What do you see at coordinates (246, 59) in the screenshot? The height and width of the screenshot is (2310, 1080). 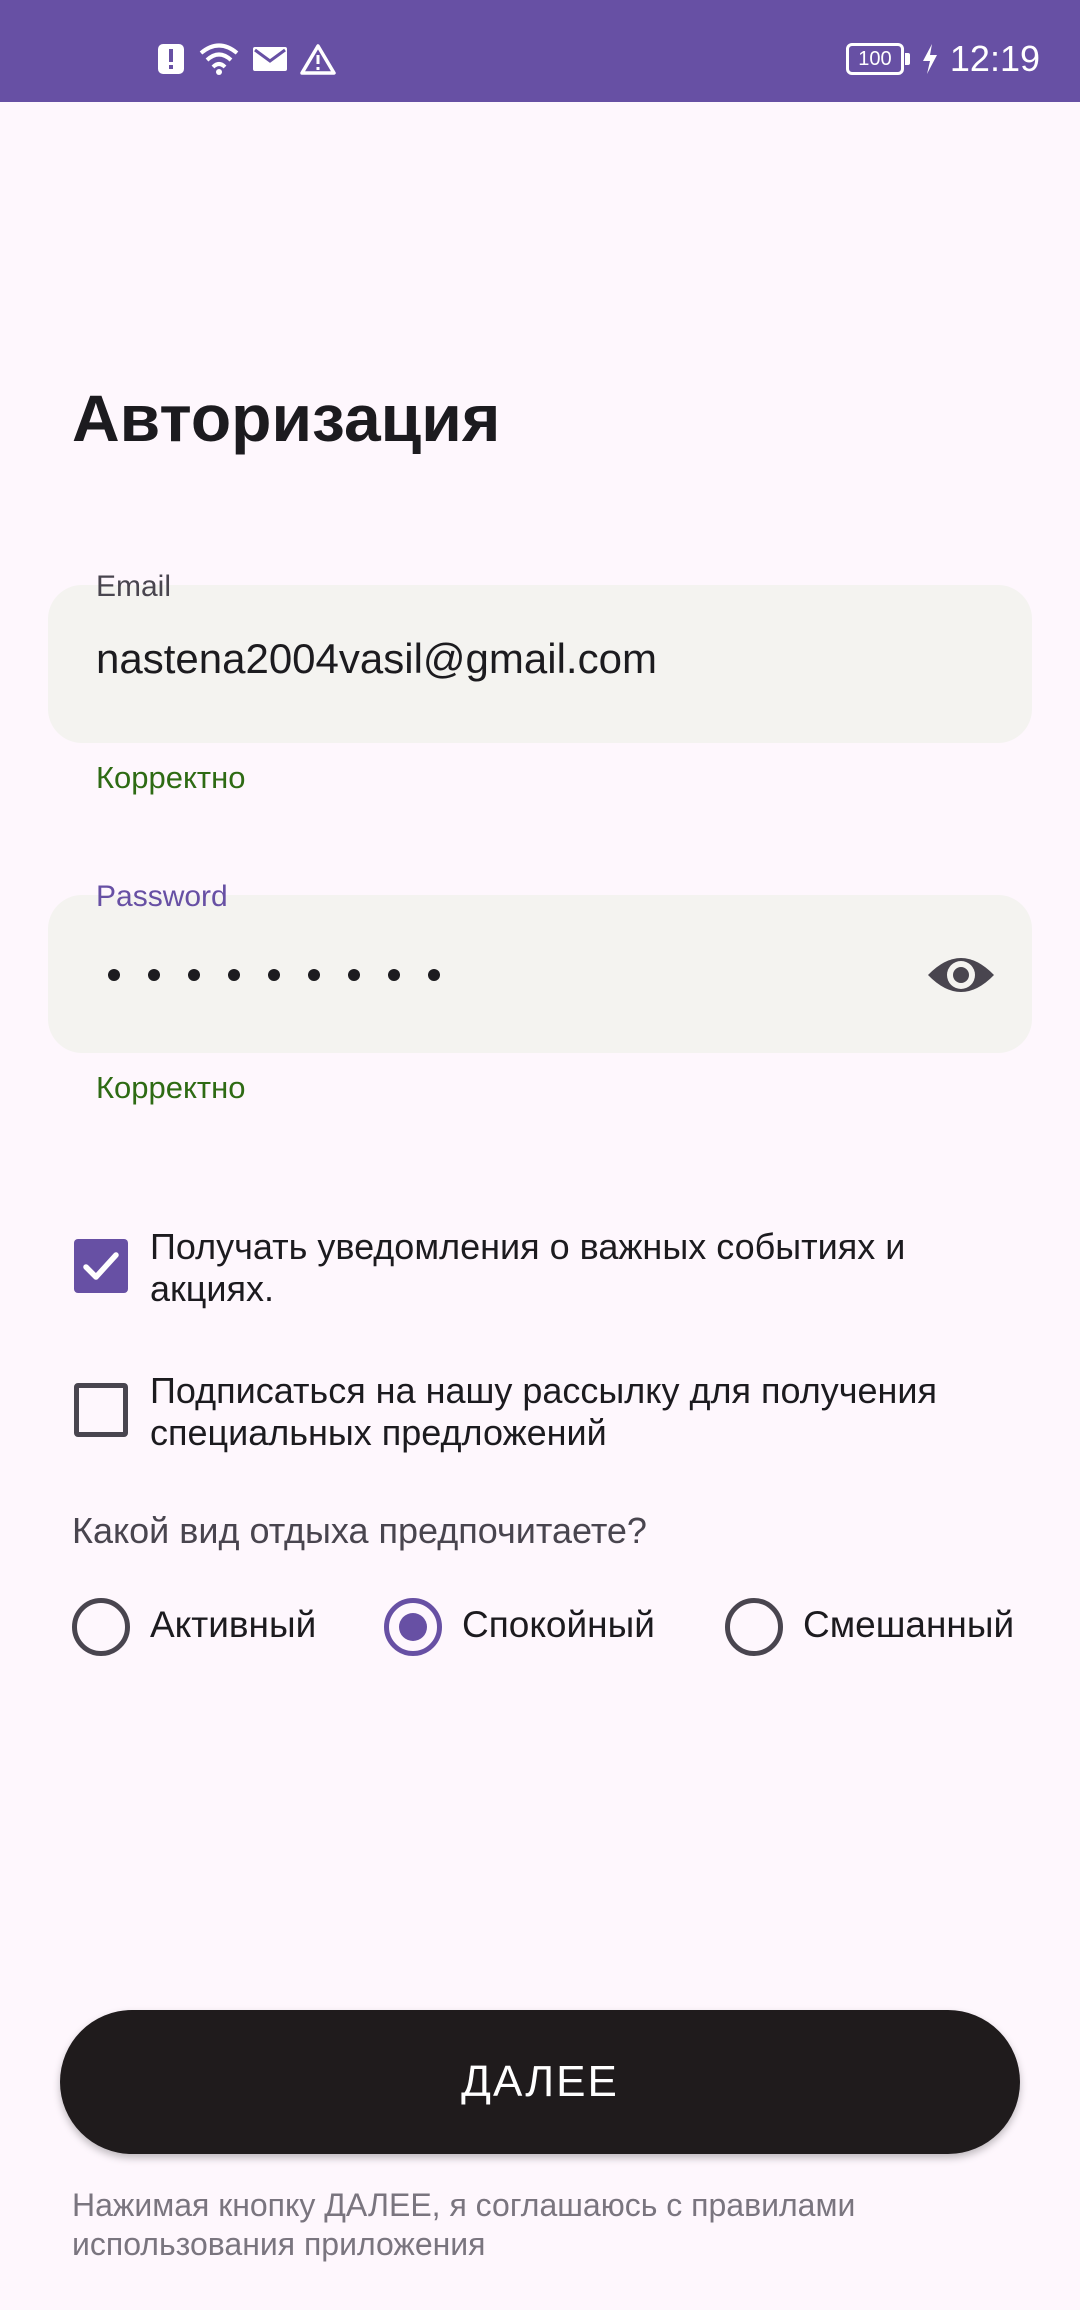 I see `status-icons-left` at bounding box center [246, 59].